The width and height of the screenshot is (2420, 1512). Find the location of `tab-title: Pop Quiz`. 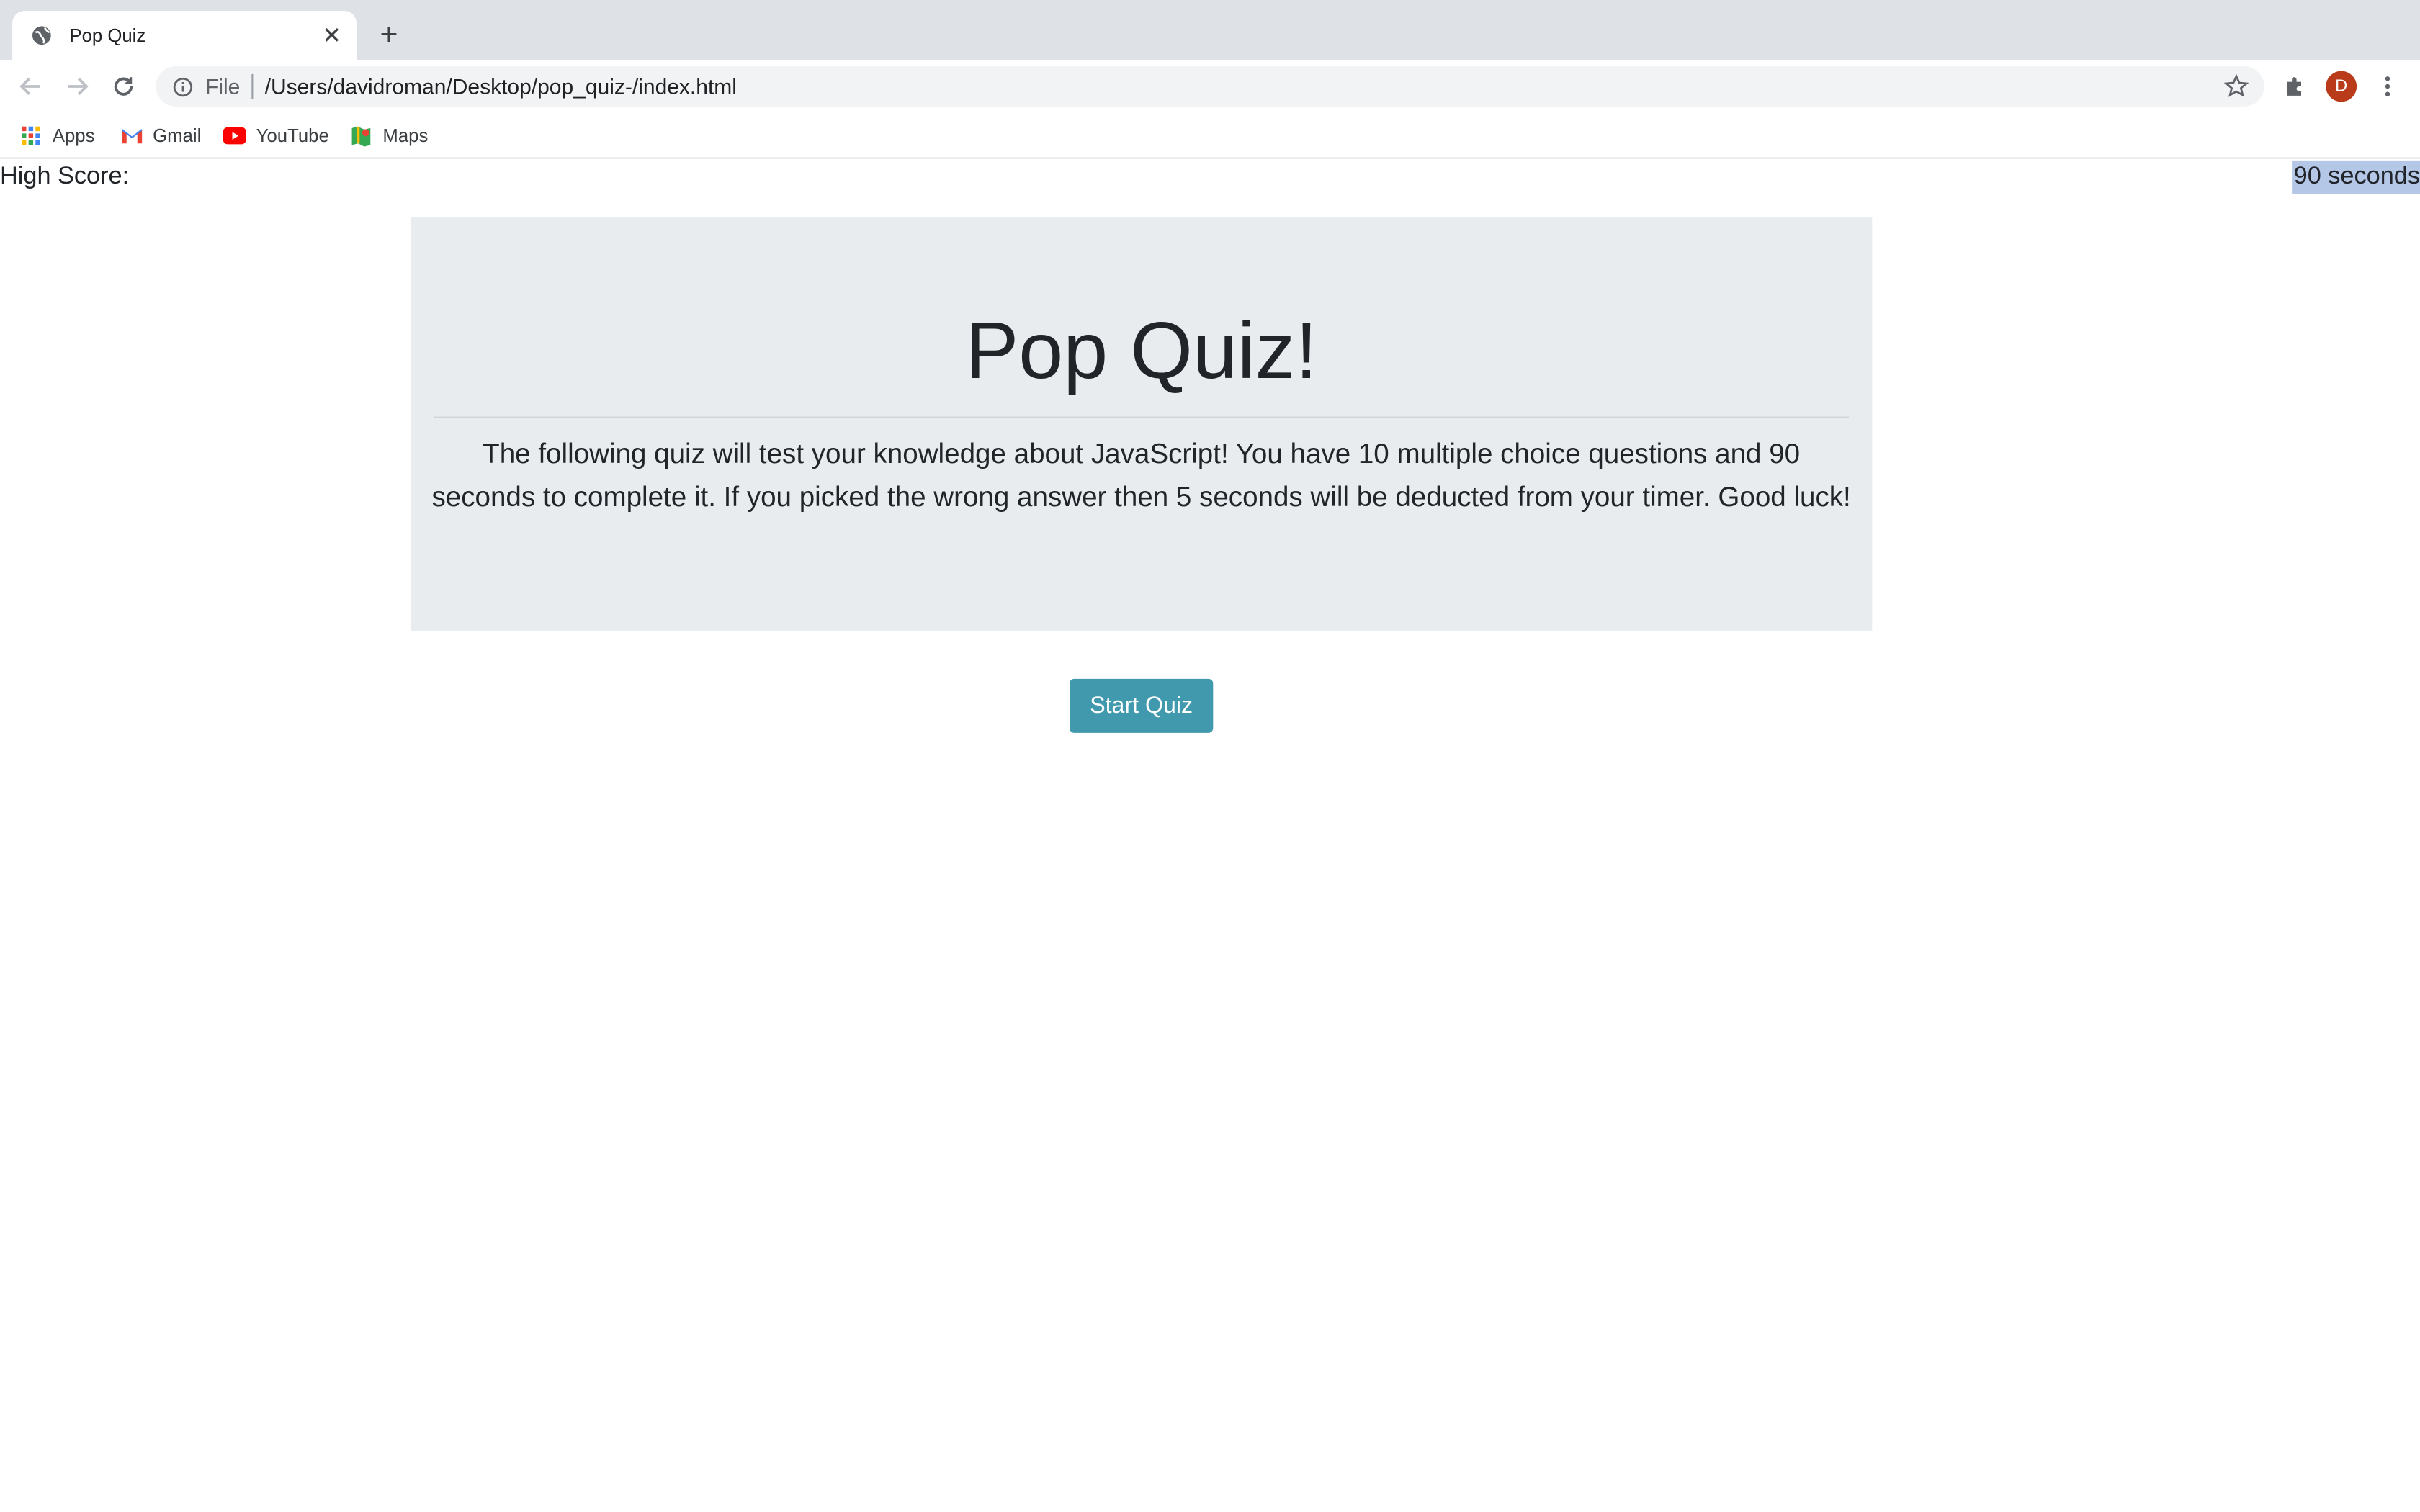

tab-title: Pop Quiz is located at coordinates (107, 35).